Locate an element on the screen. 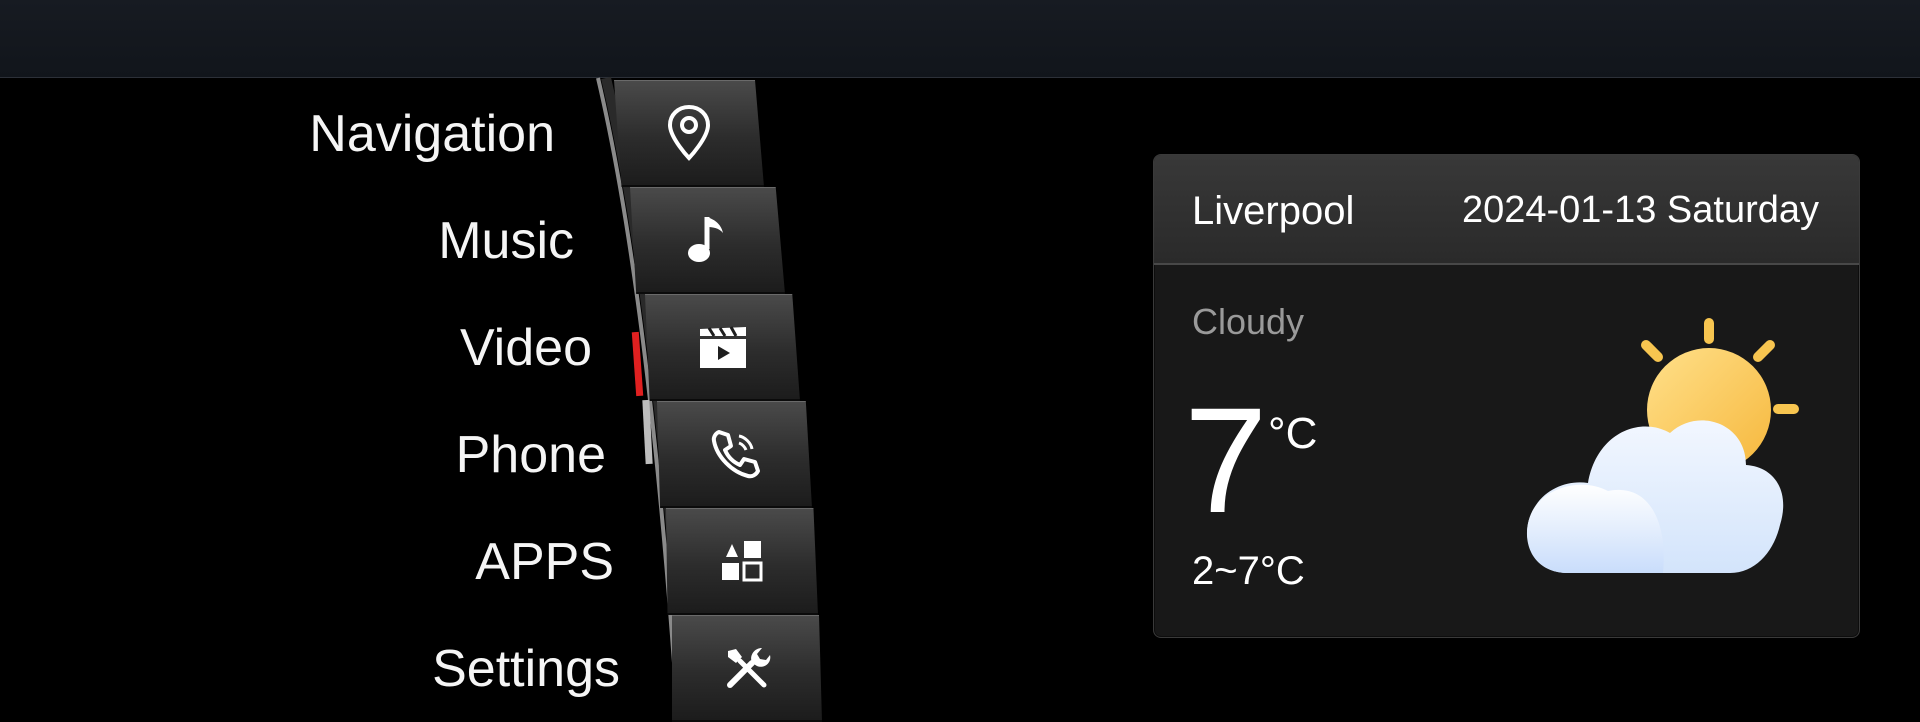  menu-label-video: Video is located at coordinates (296, 348).